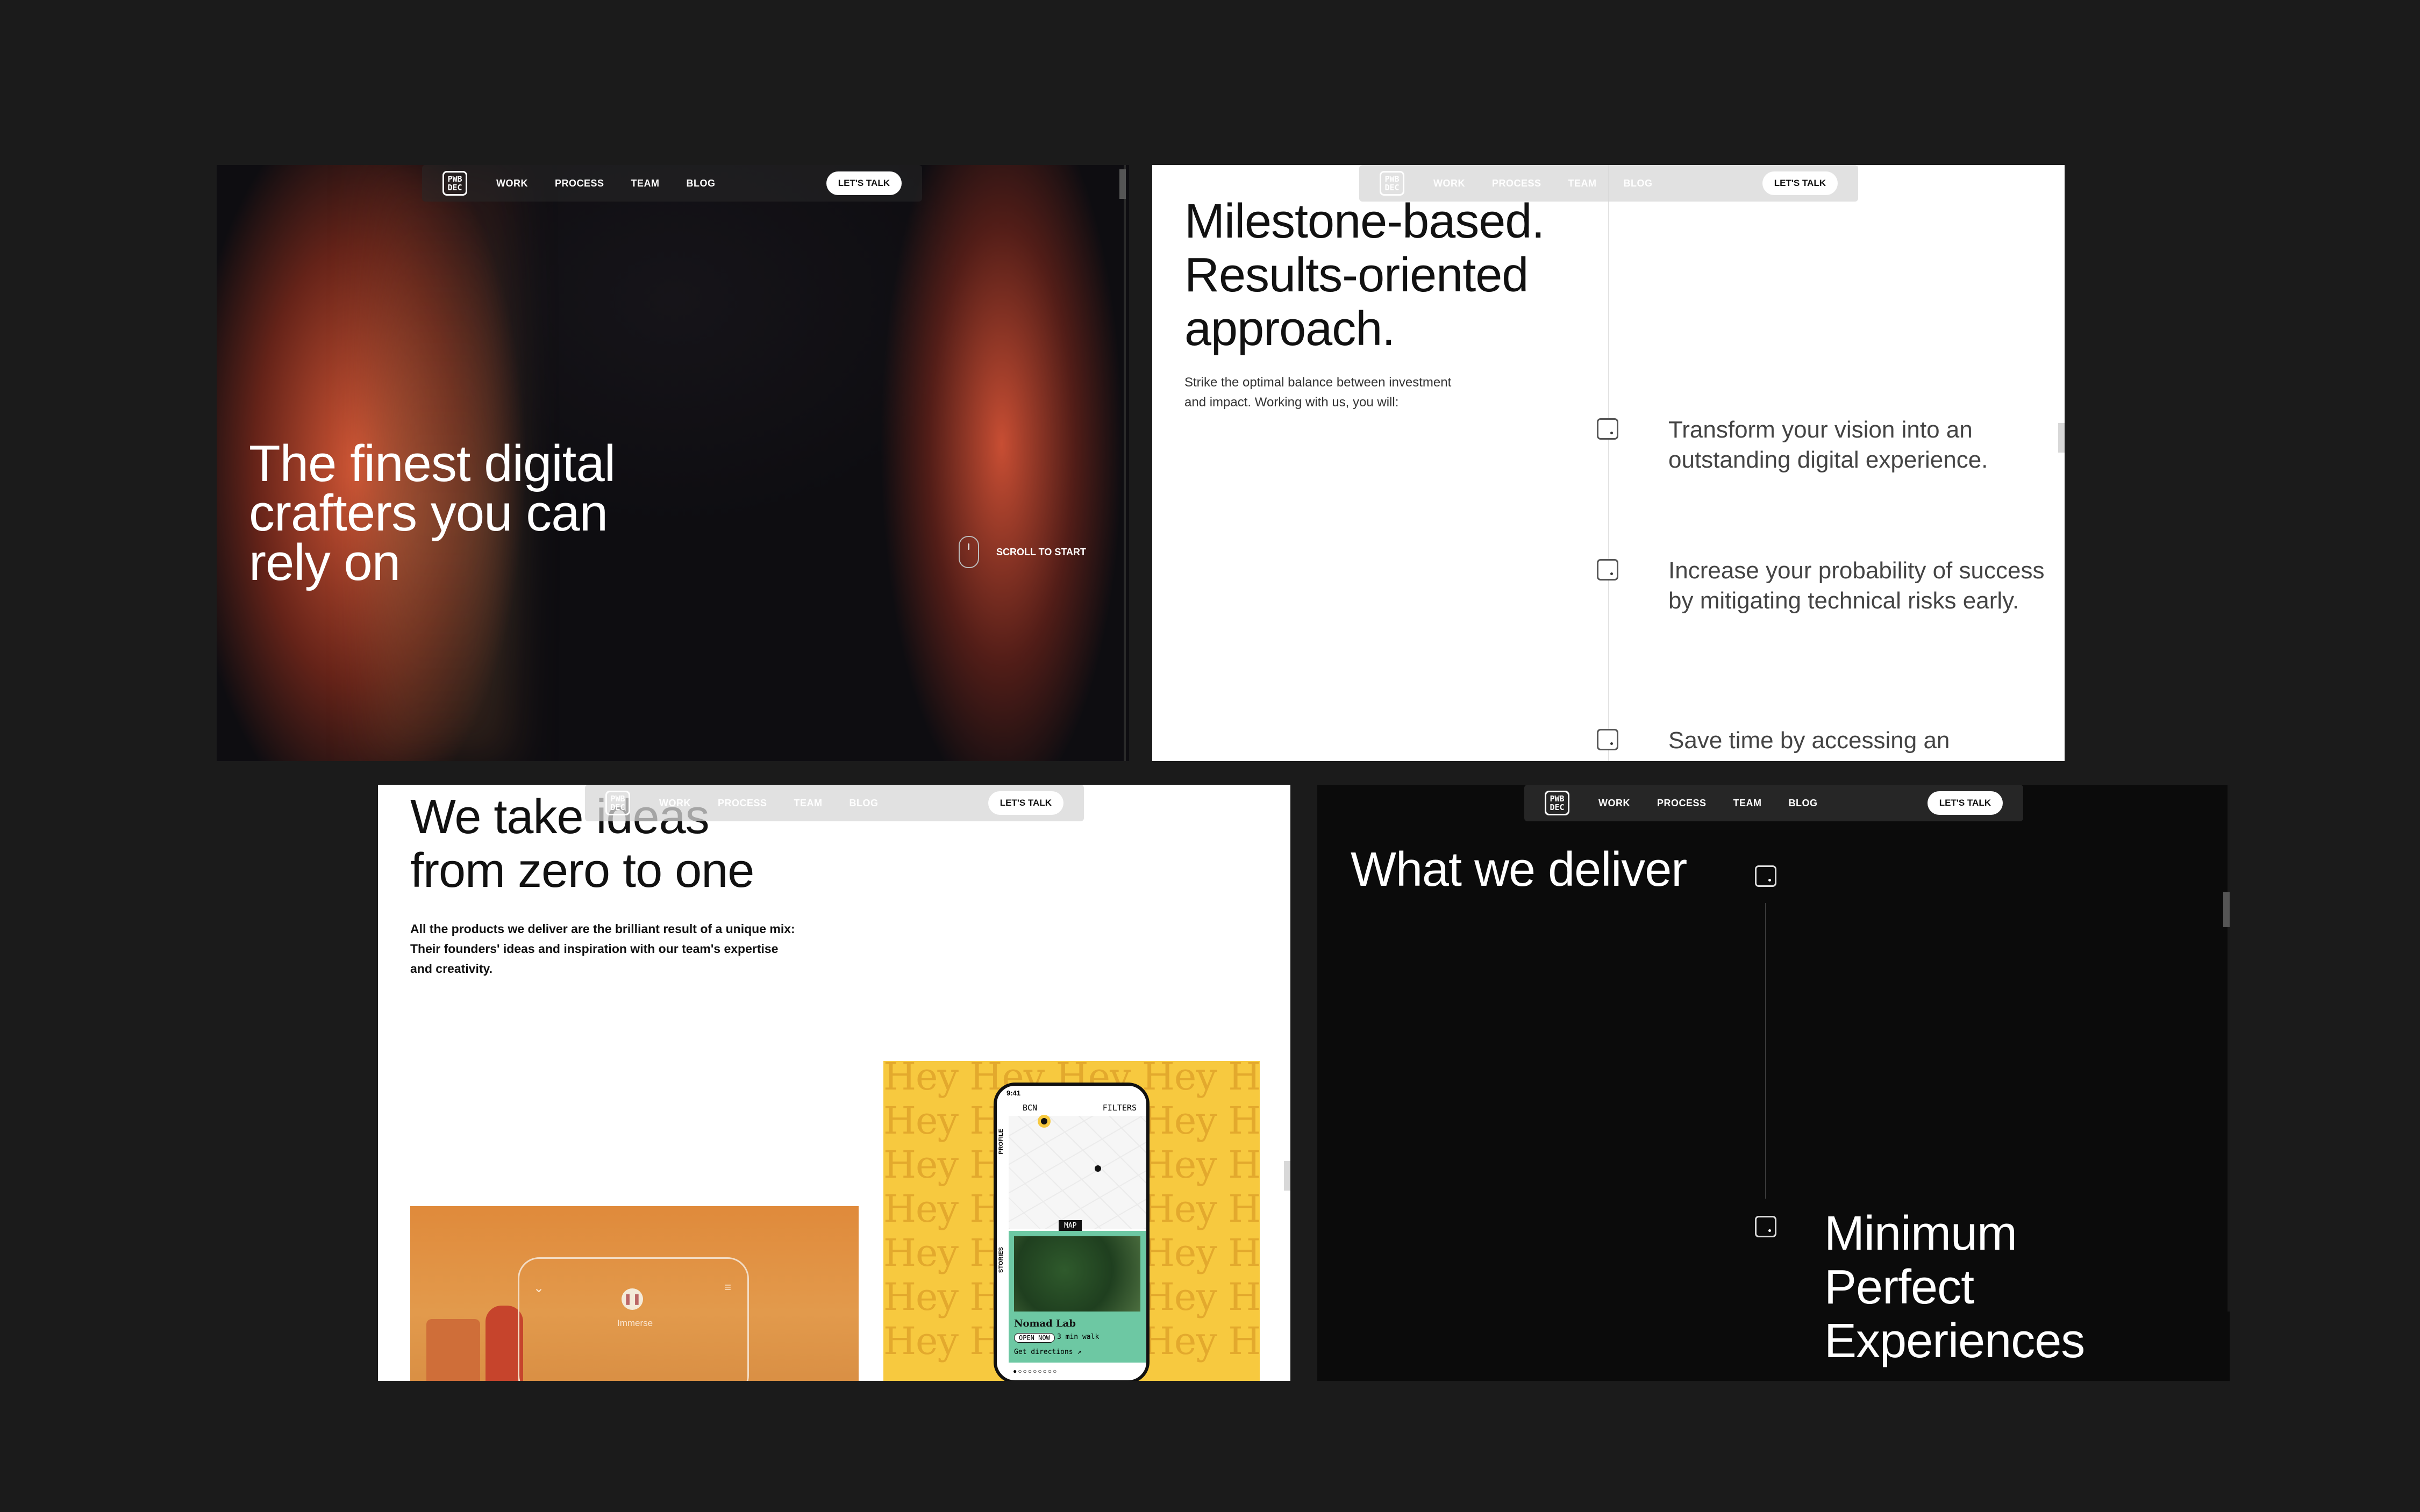 The width and height of the screenshot is (2420, 1512). I want to click on chevron-down-icon: ⌄, so click(539, 1288).